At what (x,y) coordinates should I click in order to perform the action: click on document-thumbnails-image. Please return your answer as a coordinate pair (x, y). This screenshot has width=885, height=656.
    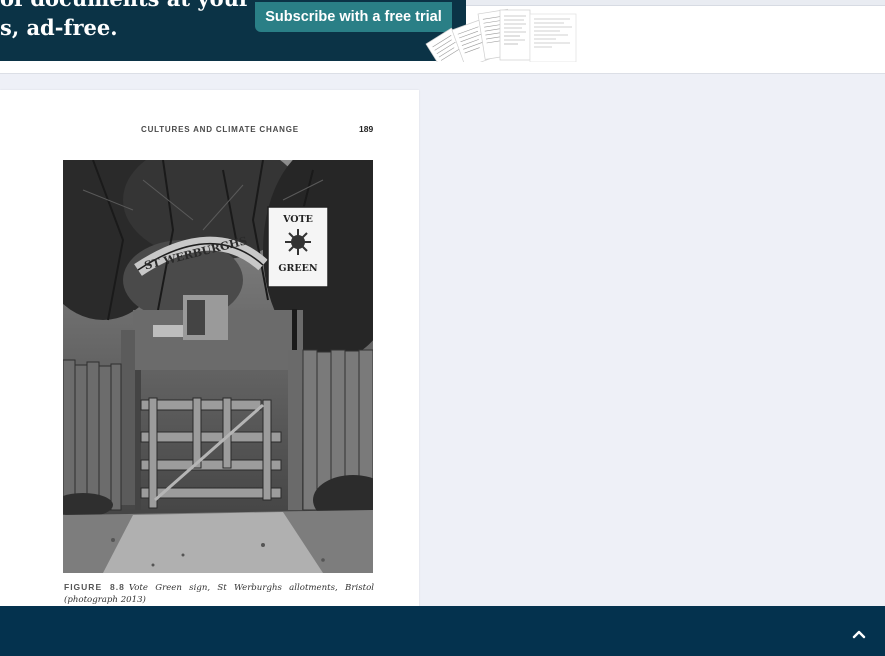
    Looking at the image, I should click on (501, 35).